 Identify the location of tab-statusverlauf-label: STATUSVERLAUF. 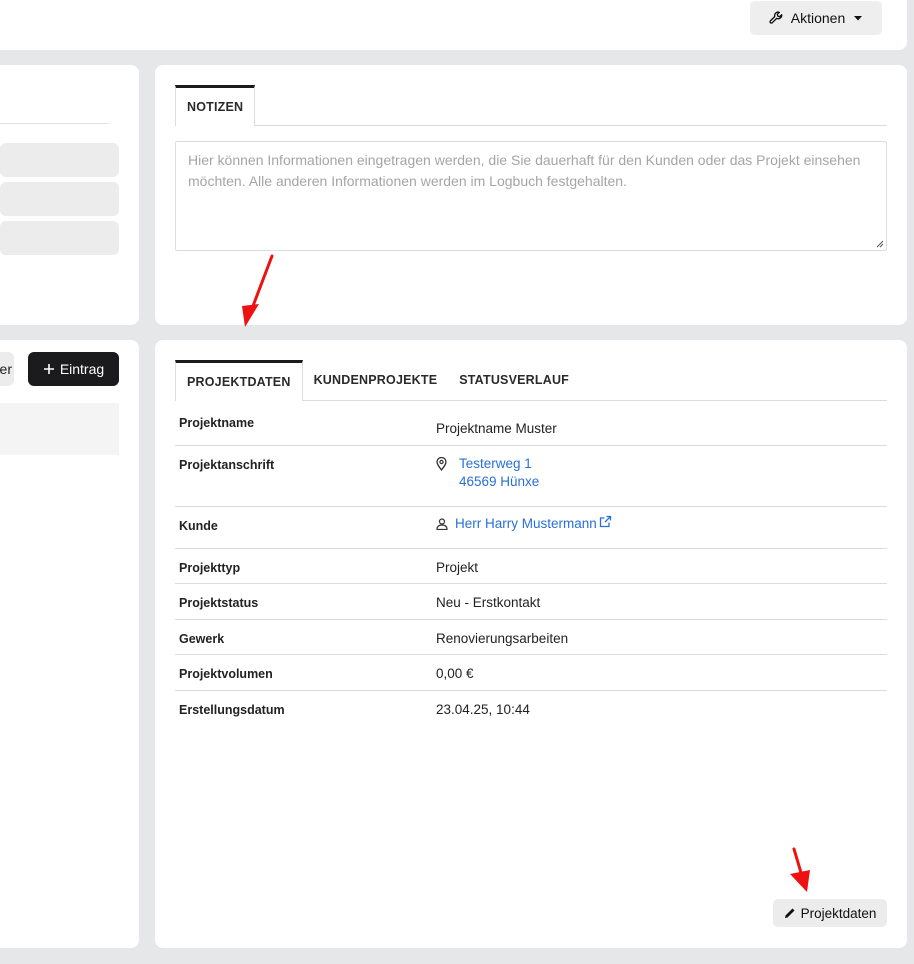
(514, 380).